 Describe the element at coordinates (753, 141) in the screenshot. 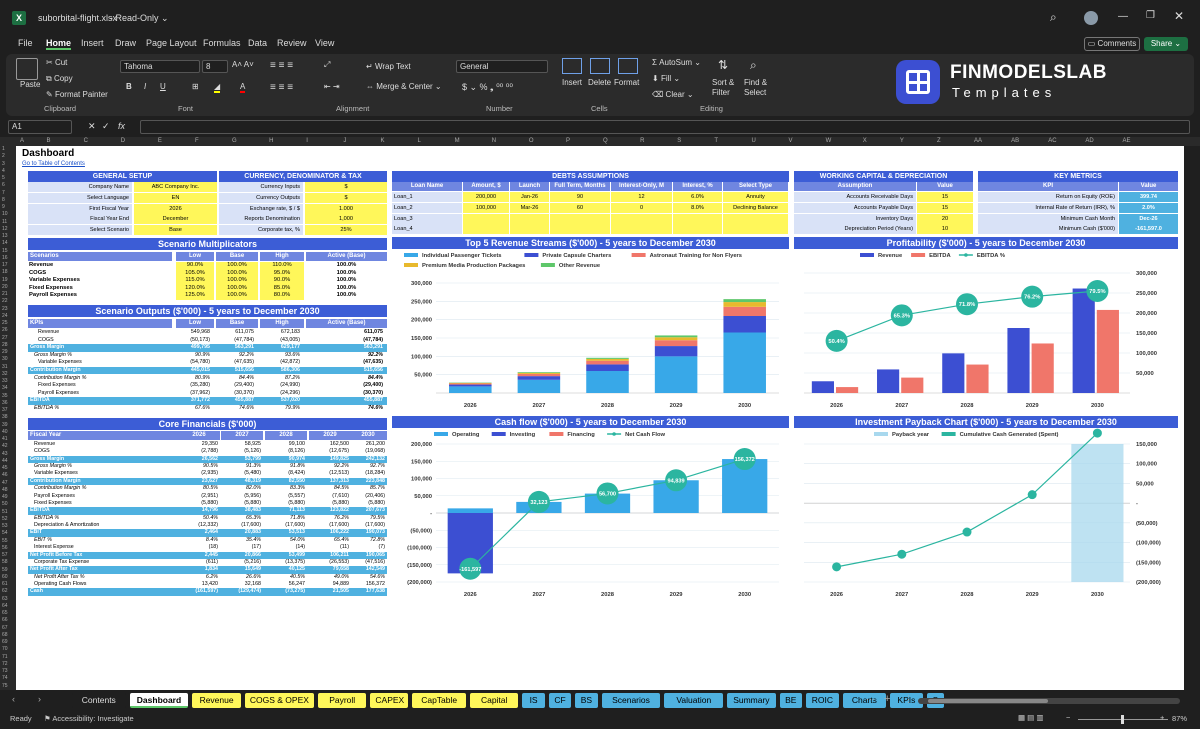

I see `column-header-U: U` at that location.